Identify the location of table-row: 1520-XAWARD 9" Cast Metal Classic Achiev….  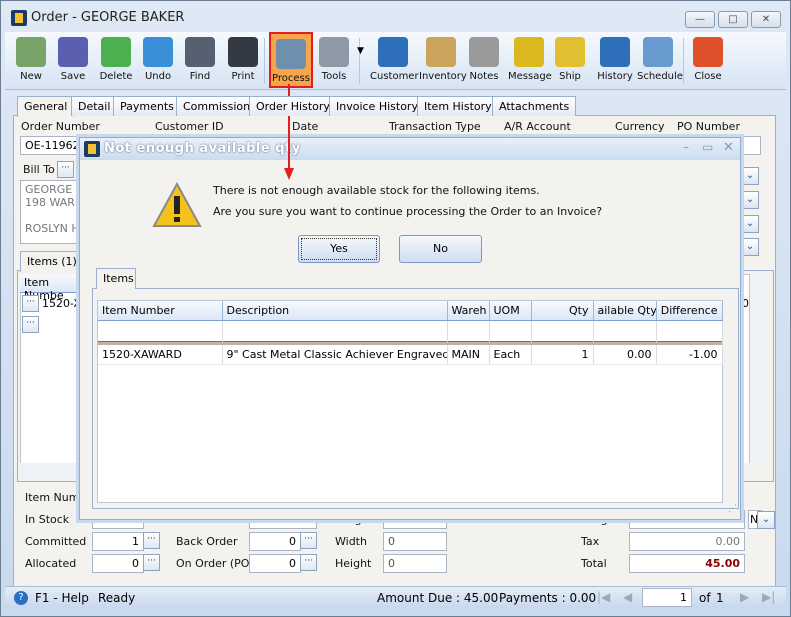
(410, 354).